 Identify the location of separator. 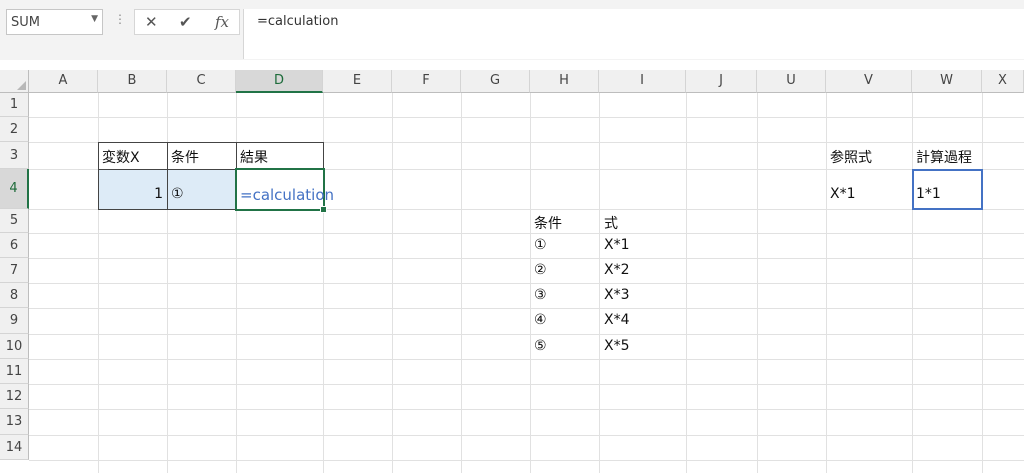
(512, 65).